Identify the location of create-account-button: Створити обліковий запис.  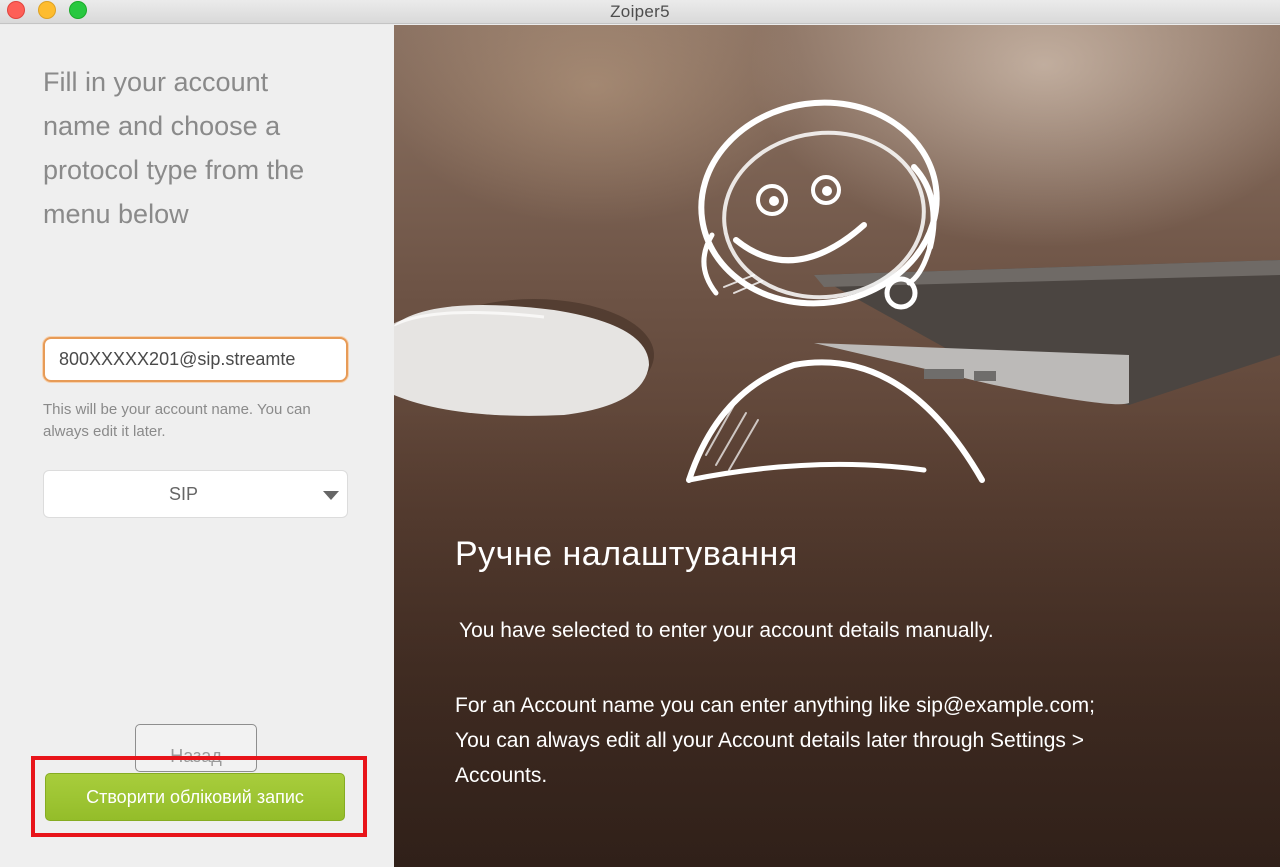
(195, 797).